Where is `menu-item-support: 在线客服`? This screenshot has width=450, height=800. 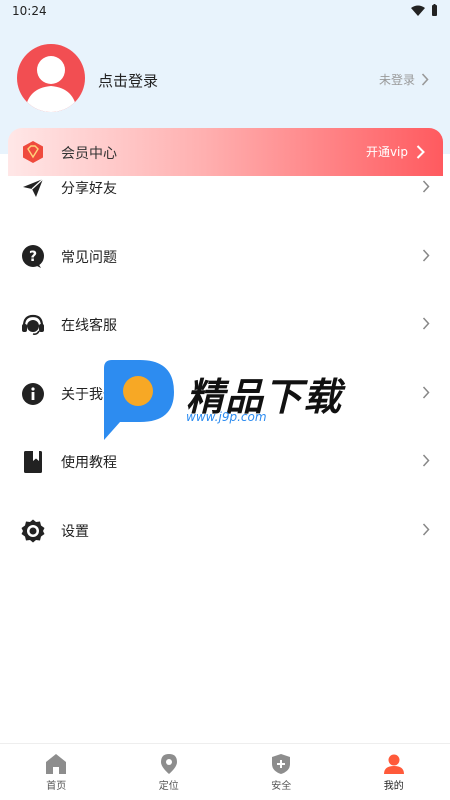
menu-item-support: 在线客服 is located at coordinates (225, 325).